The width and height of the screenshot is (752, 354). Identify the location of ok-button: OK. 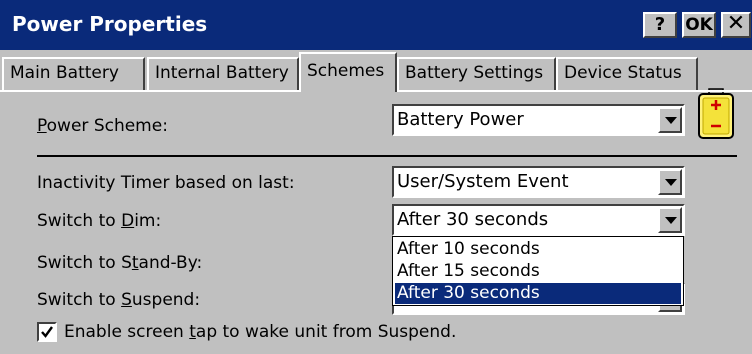
(699, 25).